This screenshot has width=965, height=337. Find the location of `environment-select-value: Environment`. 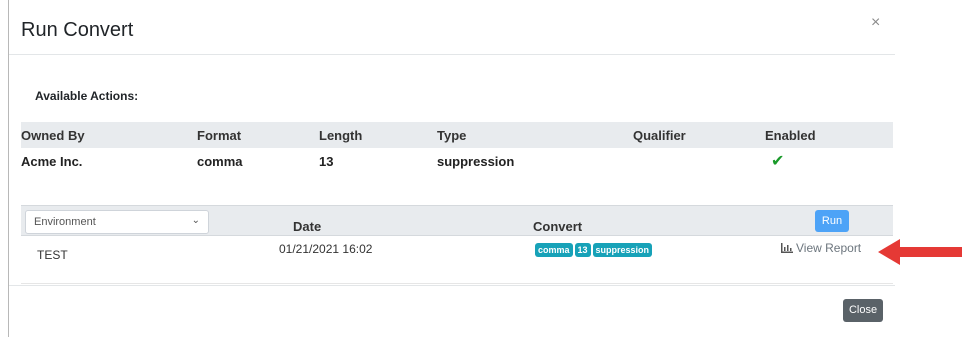

environment-select-value: Environment is located at coordinates (65, 222).